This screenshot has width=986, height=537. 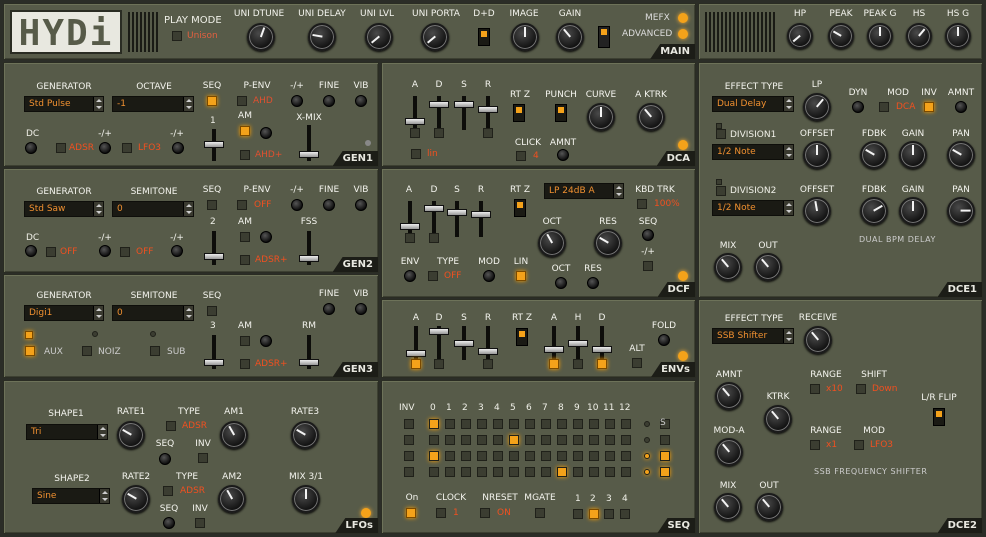 I want to click on gen1-am-knob, so click(x=266, y=133).